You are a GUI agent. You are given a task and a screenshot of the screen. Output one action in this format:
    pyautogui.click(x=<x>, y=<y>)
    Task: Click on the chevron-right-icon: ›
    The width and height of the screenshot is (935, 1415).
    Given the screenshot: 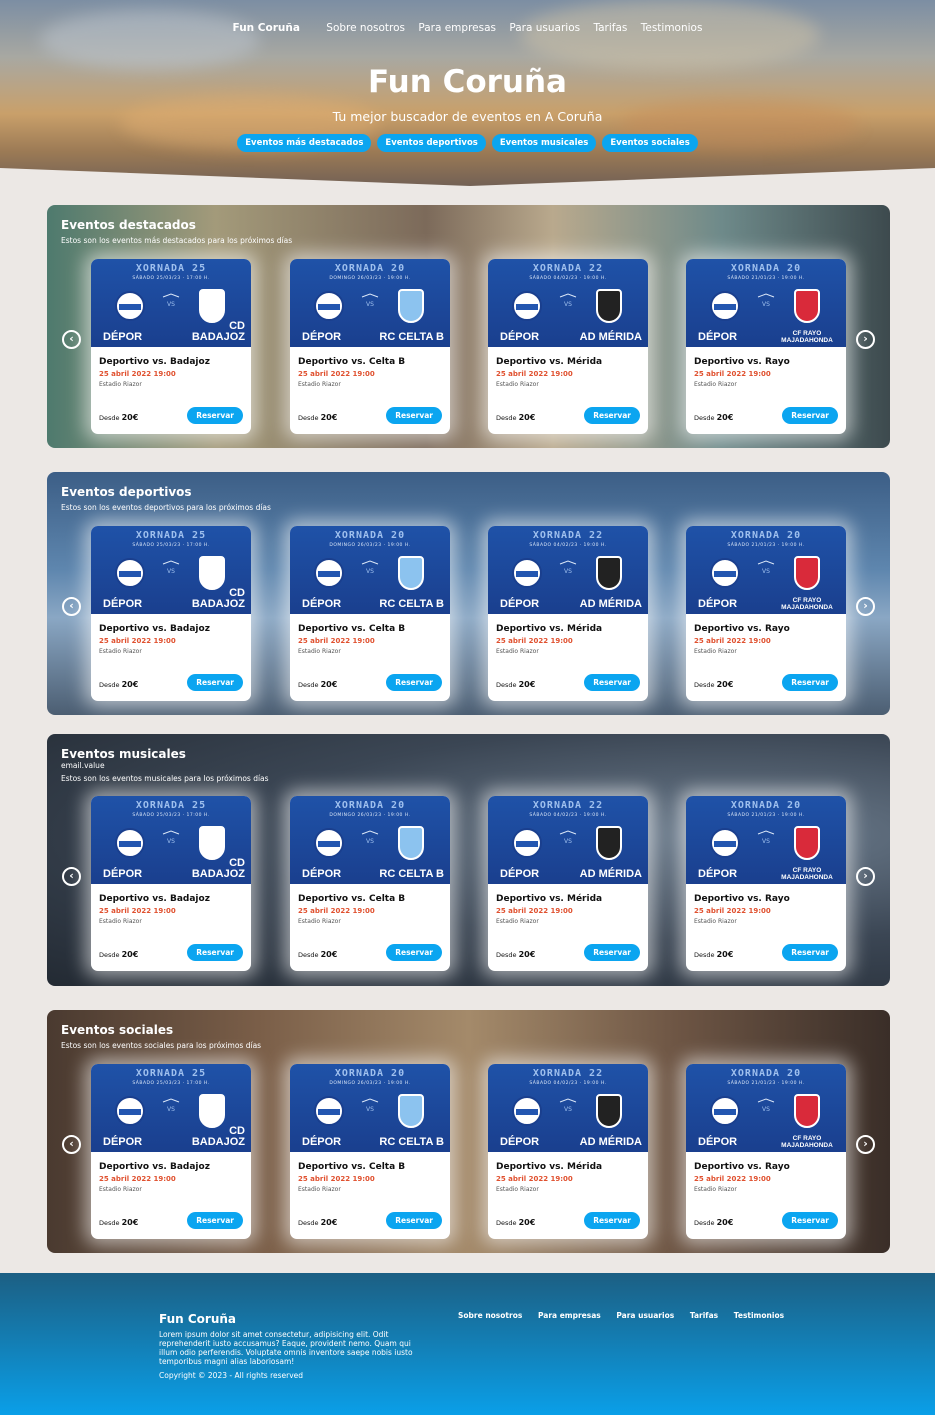 What is the action you would take?
    pyautogui.click(x=865, y=605)
    